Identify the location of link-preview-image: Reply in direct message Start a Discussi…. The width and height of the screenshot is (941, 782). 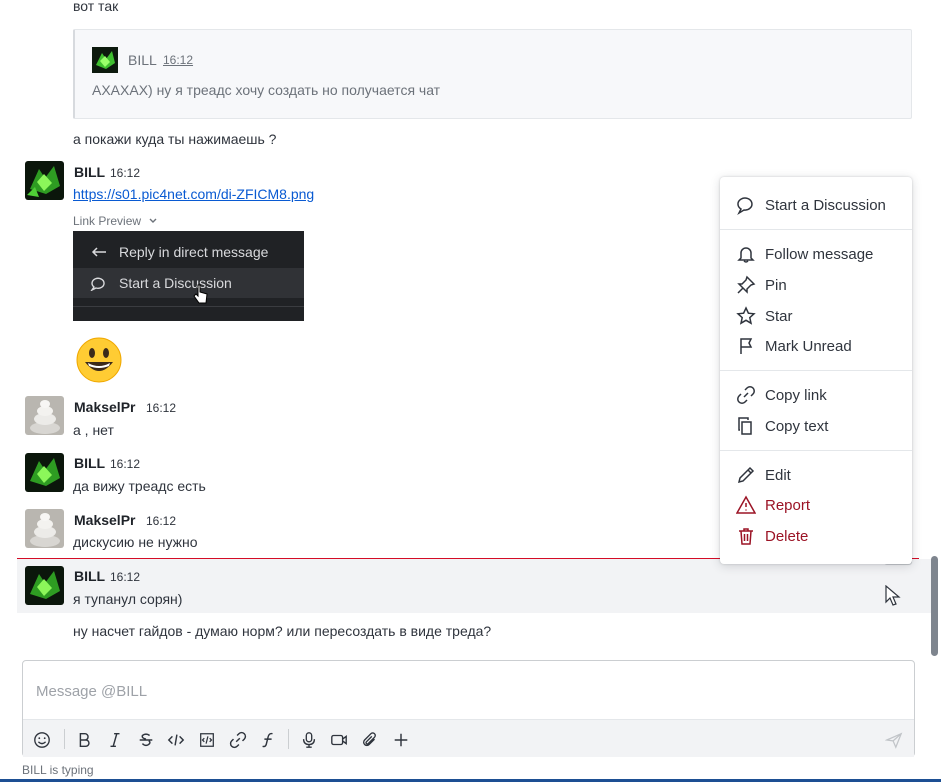
(188, 276).